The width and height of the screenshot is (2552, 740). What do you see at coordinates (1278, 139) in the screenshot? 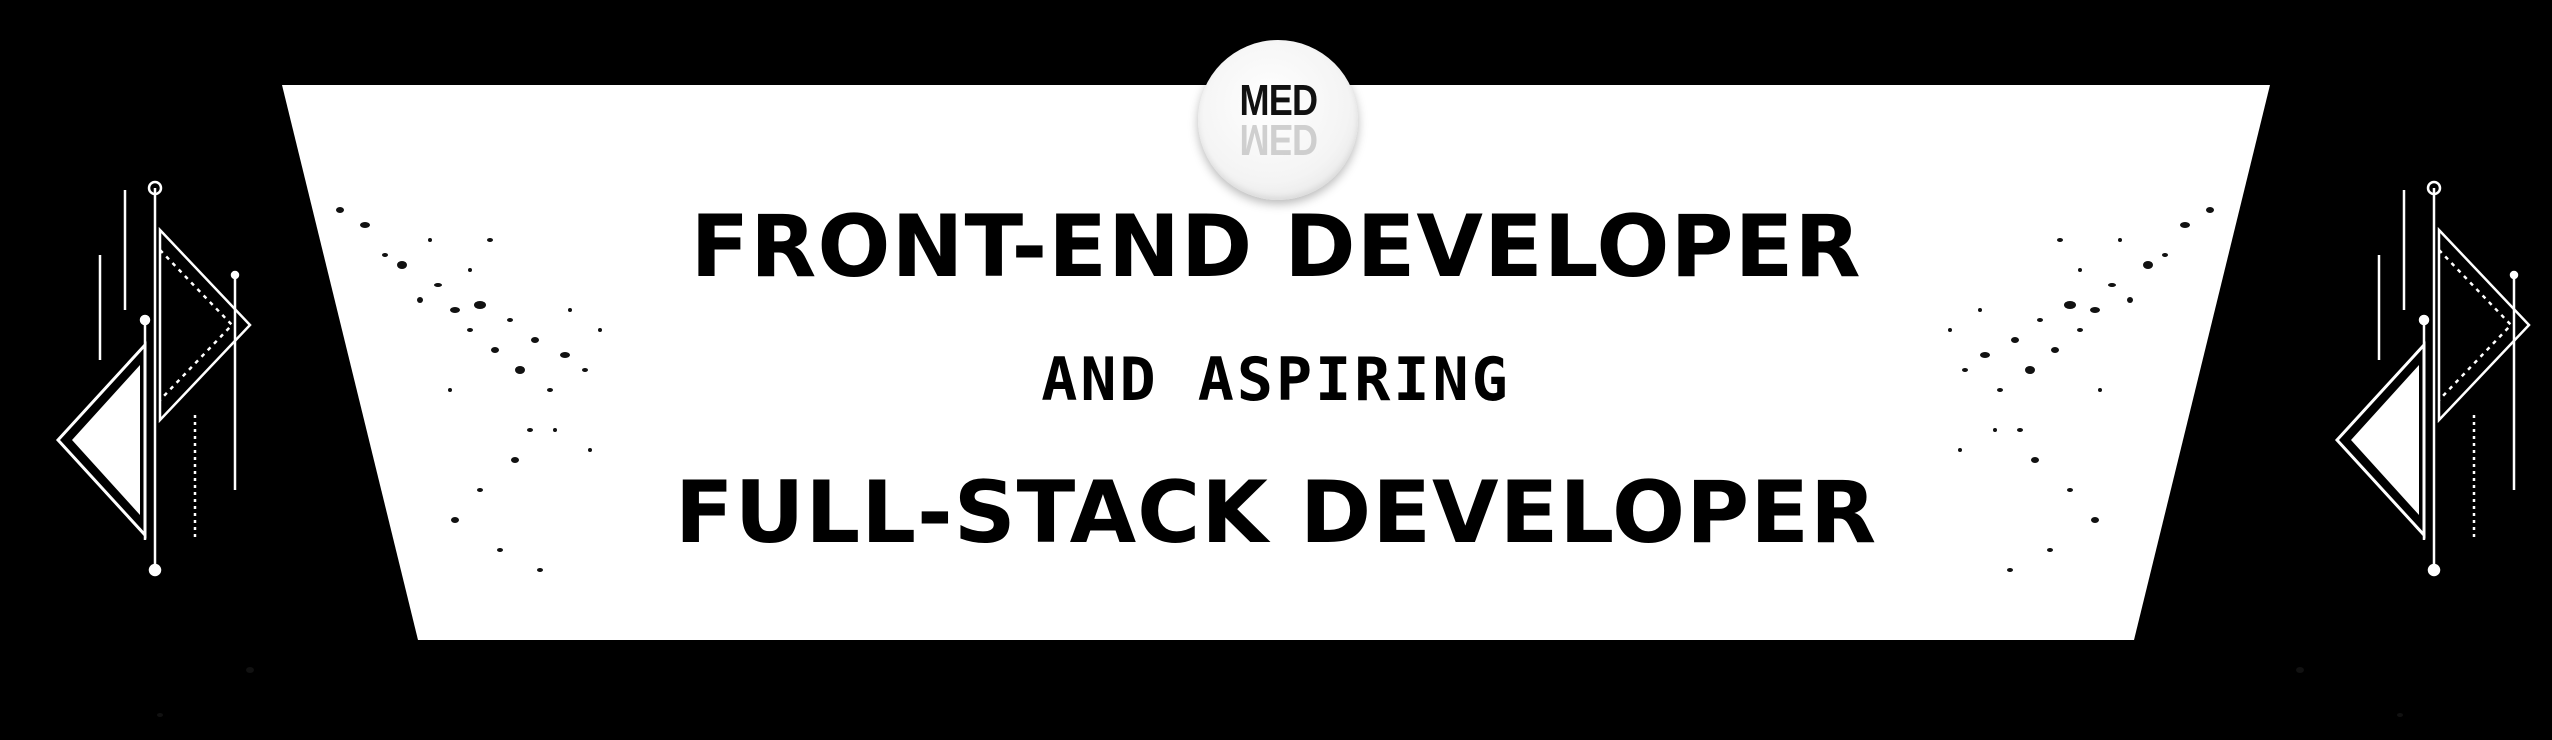
I see `logo-reflection: MED` at bounding box center [1278, 139].